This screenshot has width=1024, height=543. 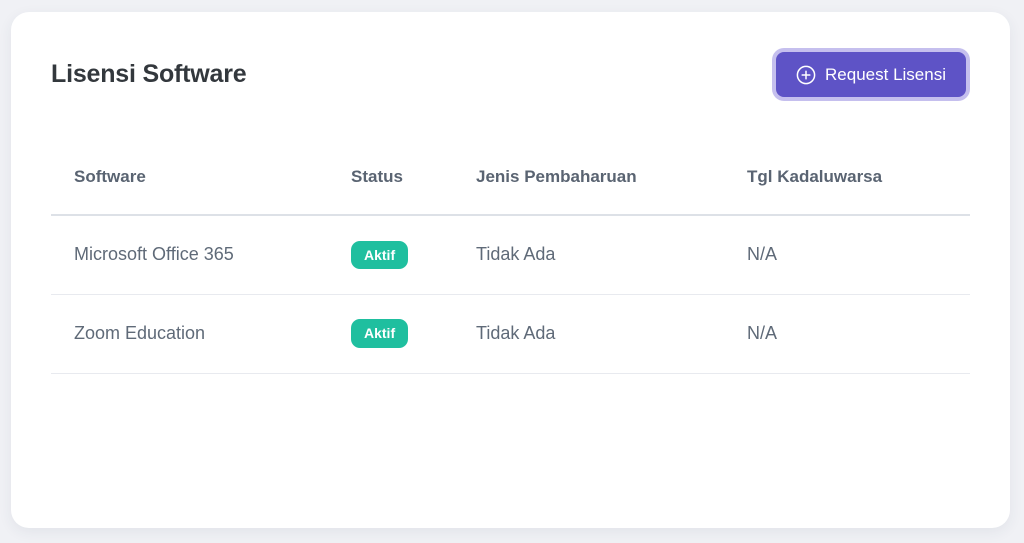 What do you see at coordinates (413, 177) in the screenshot?
I see `column-header-status: Status` at bounding box center [413, 177].